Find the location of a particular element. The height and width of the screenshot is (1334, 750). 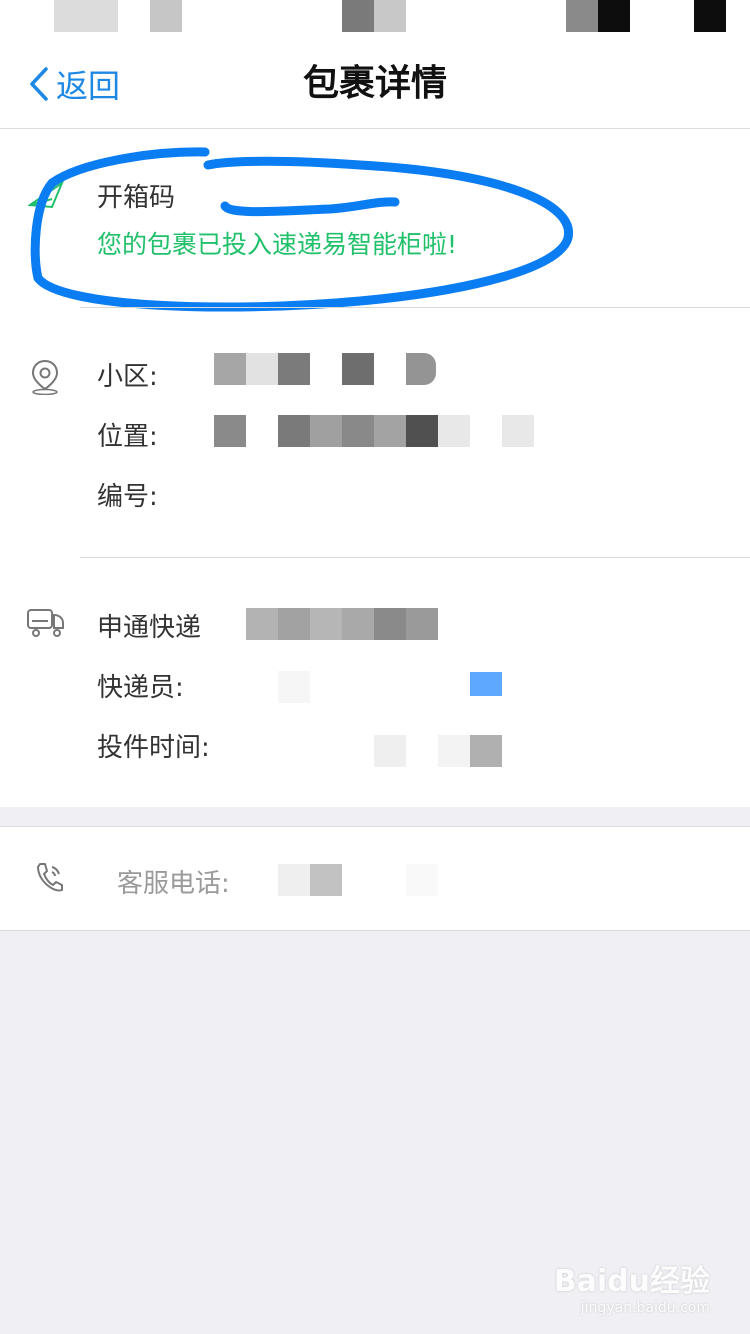

page-title: 包裹详情 is located at coordinates (374, 83).